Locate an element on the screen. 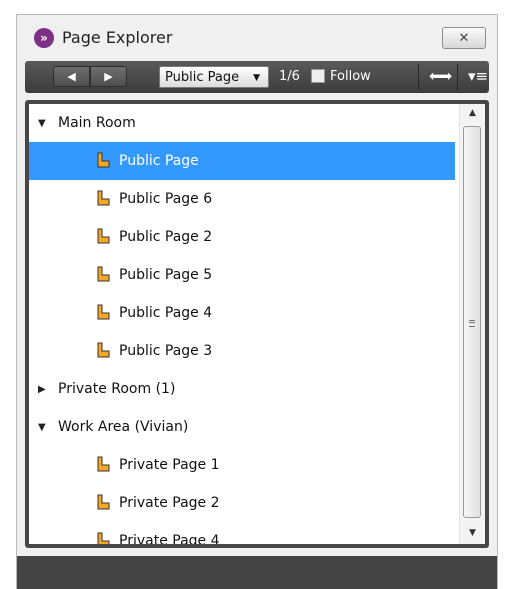  follow-checkbox is located at coordinates (318, 76).